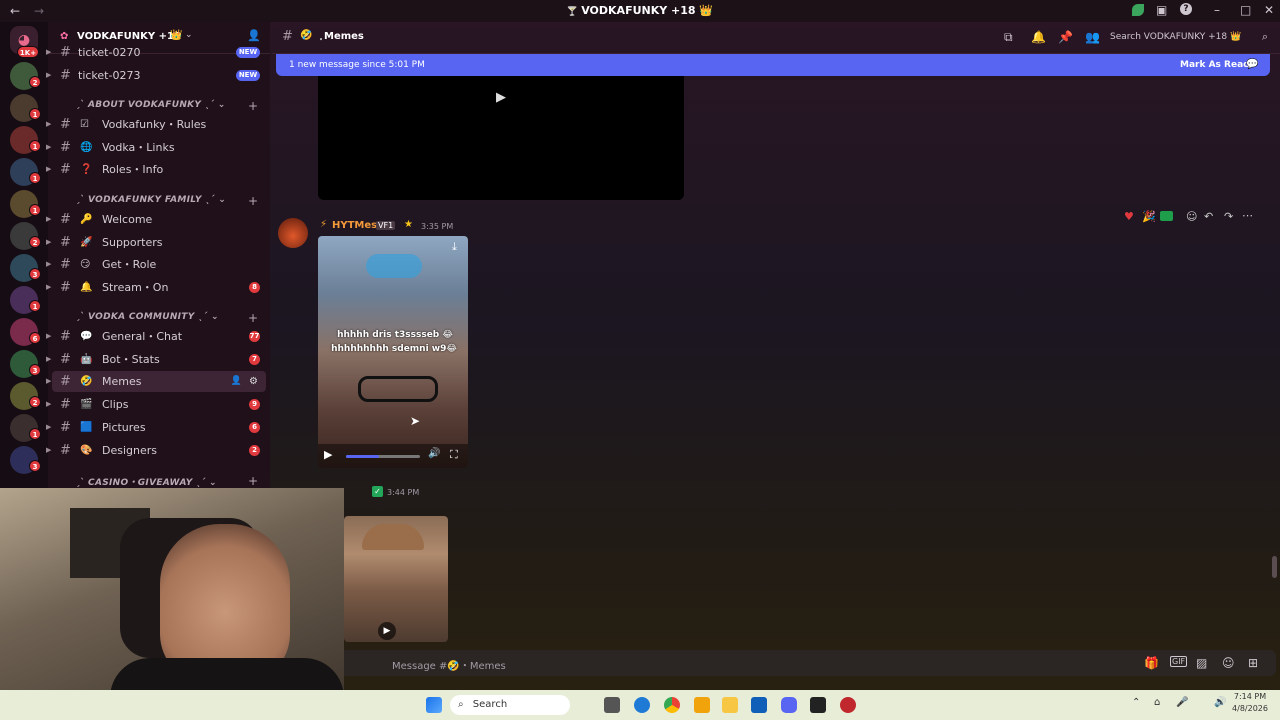 The width and height of the screenshot is (1280, 720). I want to click on heart-reaction-icon: ♥, so click(1129, 216).